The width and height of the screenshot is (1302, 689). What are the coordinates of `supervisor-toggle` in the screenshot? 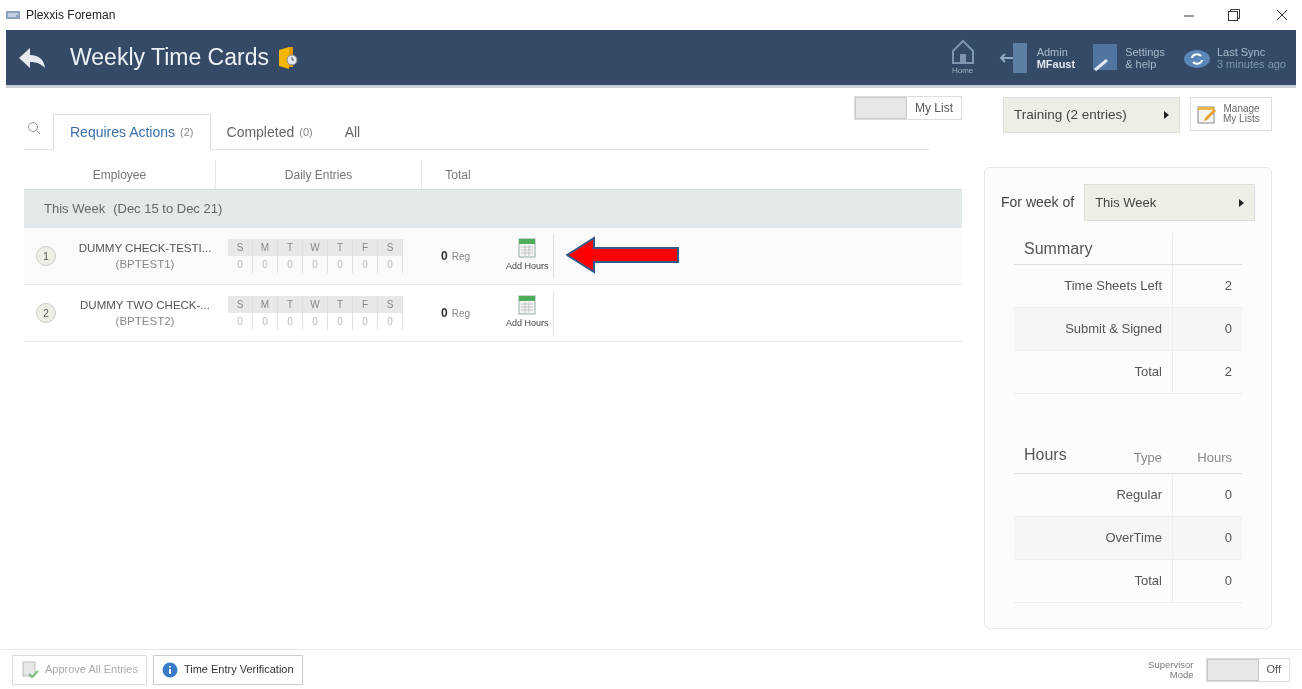 It's located at (1232, 669).